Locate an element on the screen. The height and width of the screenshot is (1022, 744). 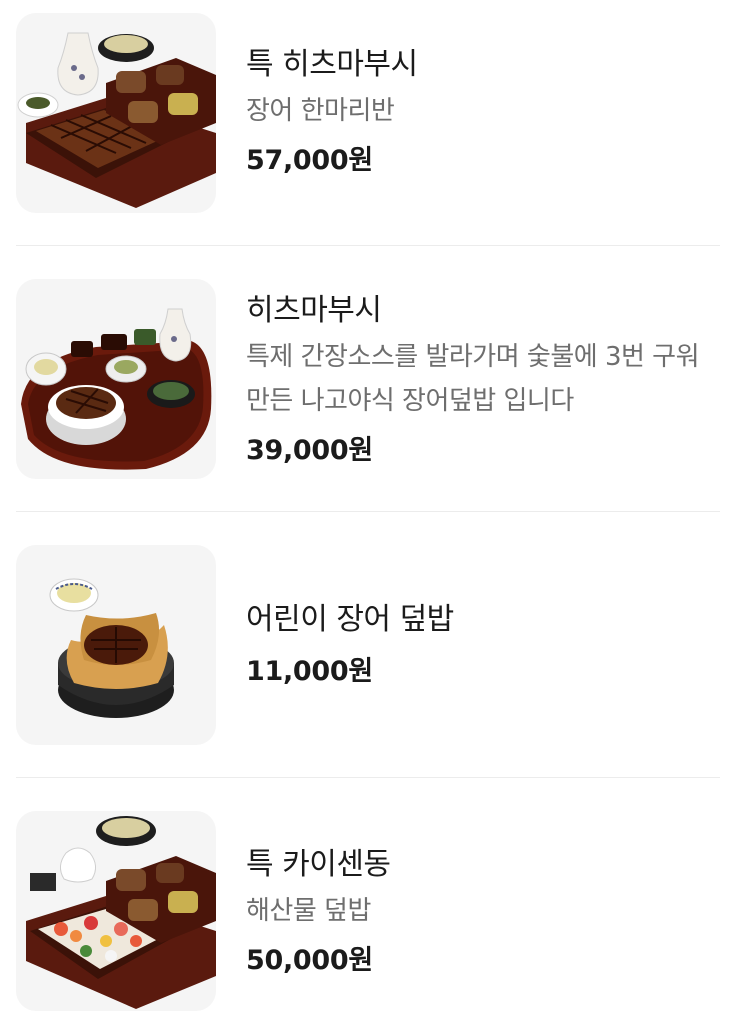
menu-item-description: 해산물 덮밥 is located at coordinates (308, 911).